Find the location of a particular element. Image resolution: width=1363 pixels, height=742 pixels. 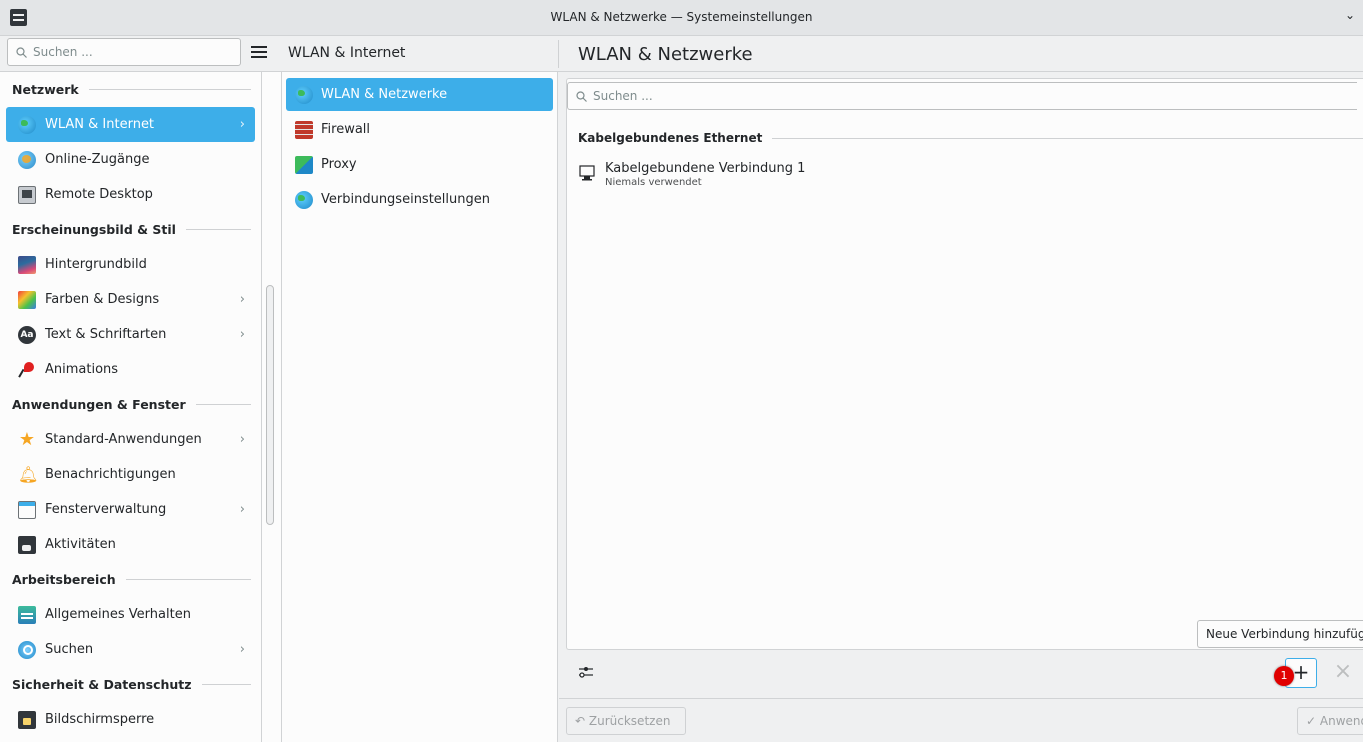

undo-icon: ↶ is located at coordinates (580, 721).